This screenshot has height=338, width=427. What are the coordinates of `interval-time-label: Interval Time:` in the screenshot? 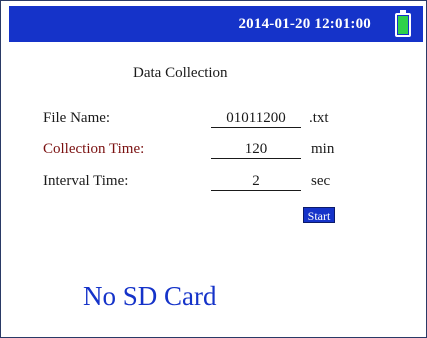 It's located at (86, 181).